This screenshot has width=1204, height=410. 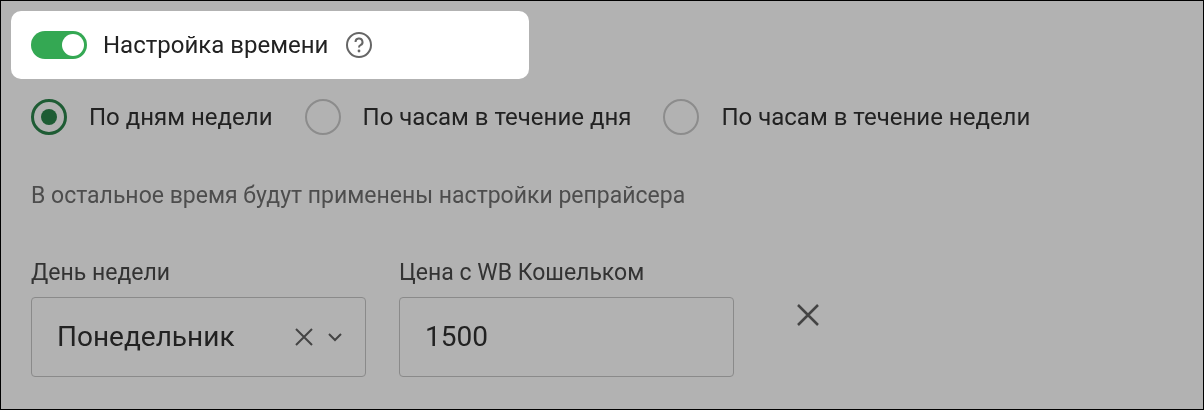 I want to click on radio-label: По часам в течение дня, so click(x=497, y=117).